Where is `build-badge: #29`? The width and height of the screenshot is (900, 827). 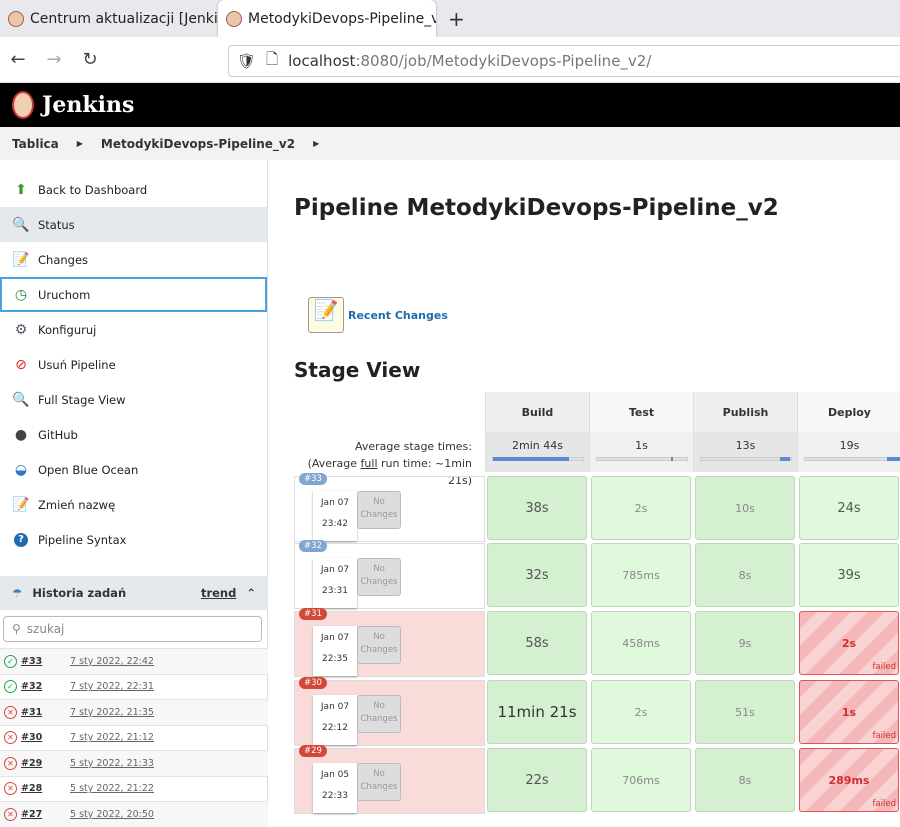
build-badge: #29 is located at coordinates (313, 751).